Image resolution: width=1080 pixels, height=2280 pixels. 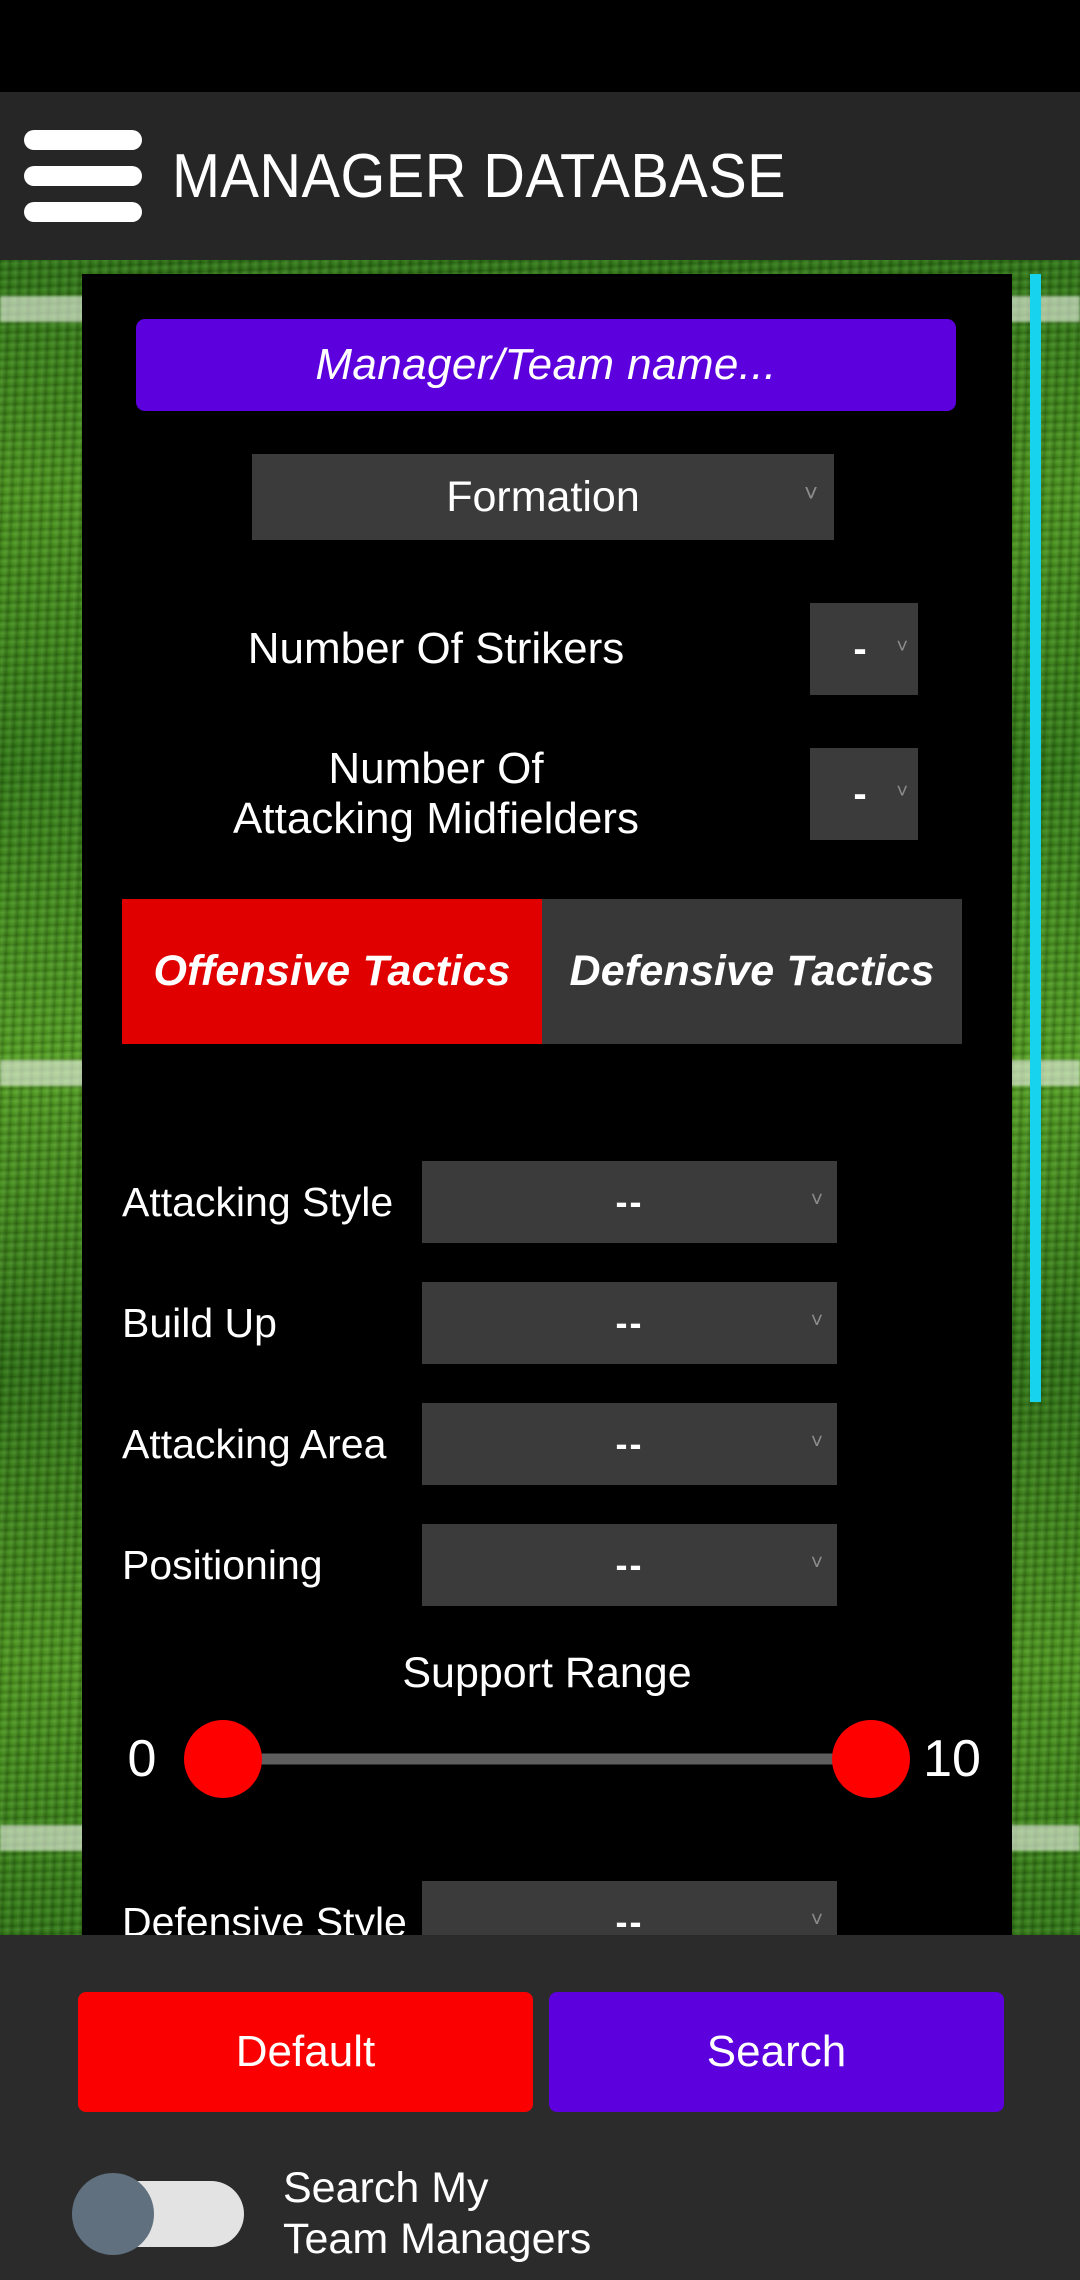 I want to click on attacking-style-label: Attacking Style, so click(x=258, y=1201).